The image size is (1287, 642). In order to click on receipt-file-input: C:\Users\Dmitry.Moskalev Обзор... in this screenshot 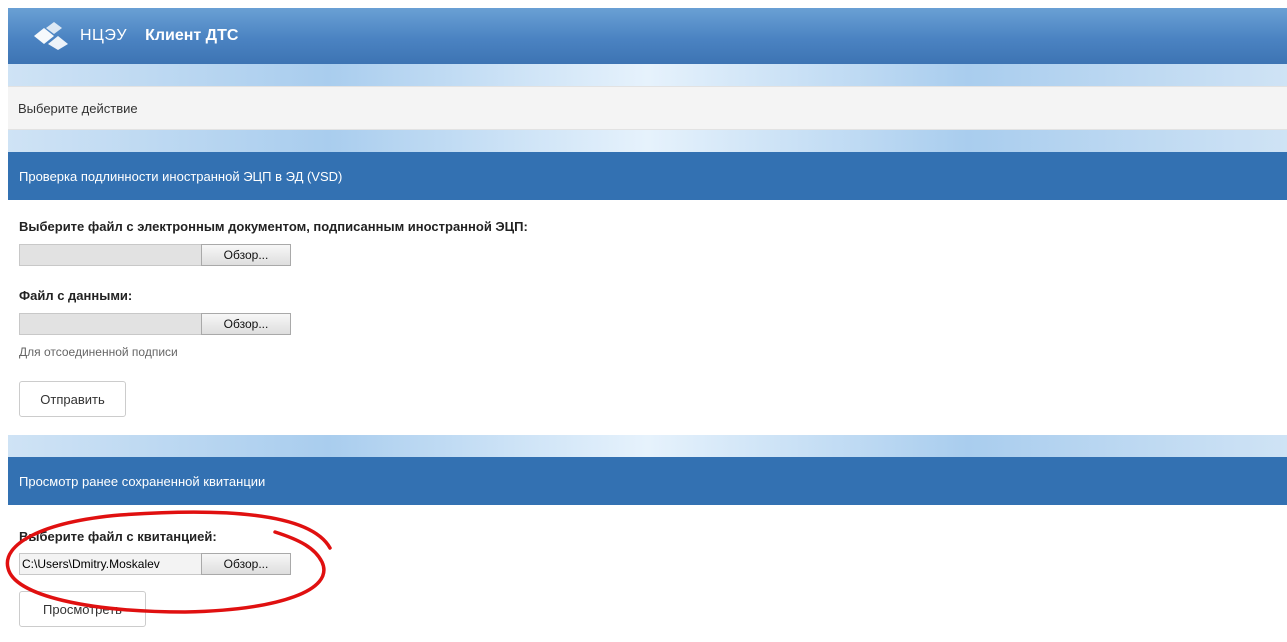, I will do `click(155, 564)`.